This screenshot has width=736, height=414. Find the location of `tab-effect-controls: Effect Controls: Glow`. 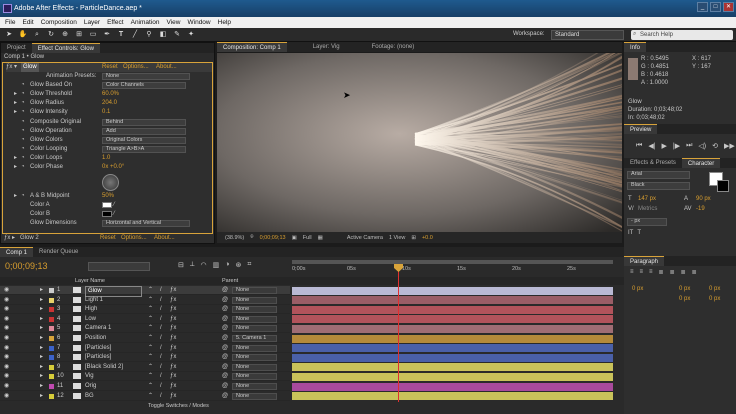

tab-effect-controls: Effect Controls: Glow is located at coordinates (65, 48).